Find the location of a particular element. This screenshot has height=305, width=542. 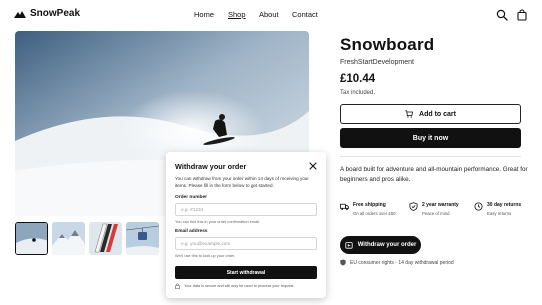

feature-title: 30 day returns is located at coordinates (504, 205).